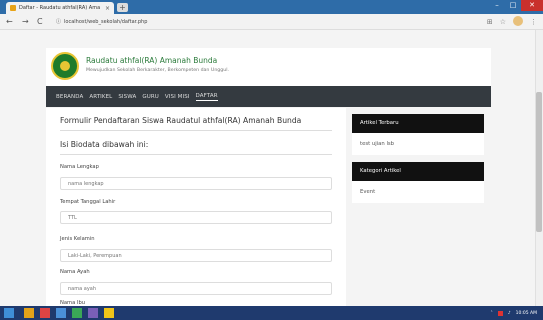 The image size is (543, 320). I want to click on clock: 10:05 AM, so click(526, 313).